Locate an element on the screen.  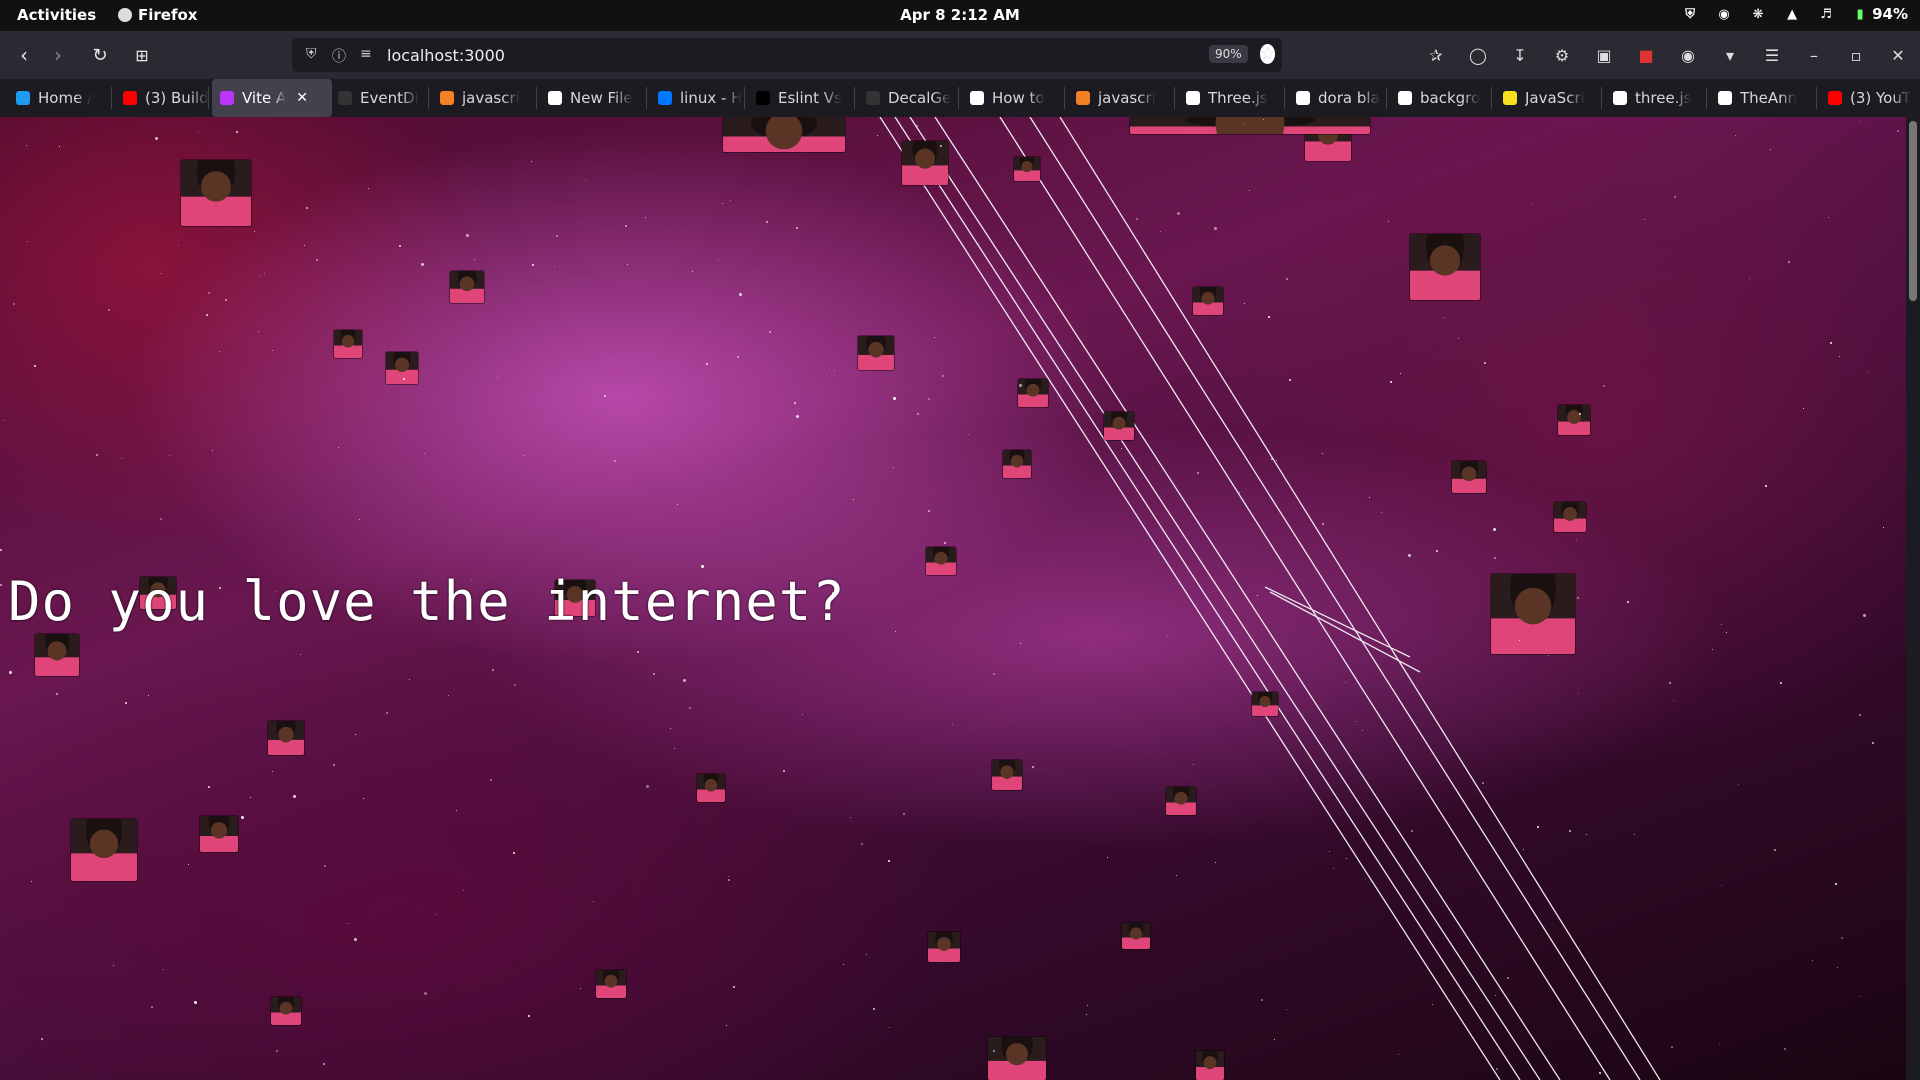
battery-icon: ▮ is located at coordinates (1860, 14).